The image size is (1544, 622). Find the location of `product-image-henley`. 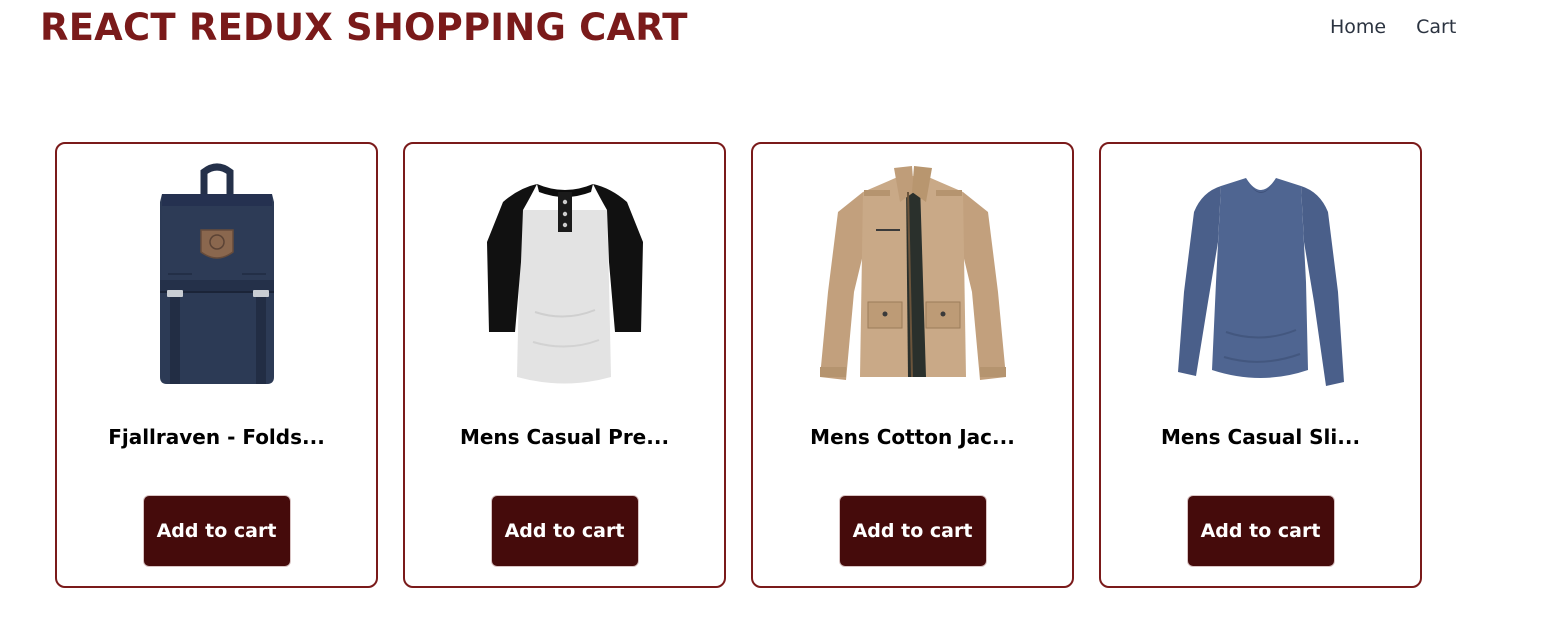

product-image-henley is located at coordinates (564, 277).